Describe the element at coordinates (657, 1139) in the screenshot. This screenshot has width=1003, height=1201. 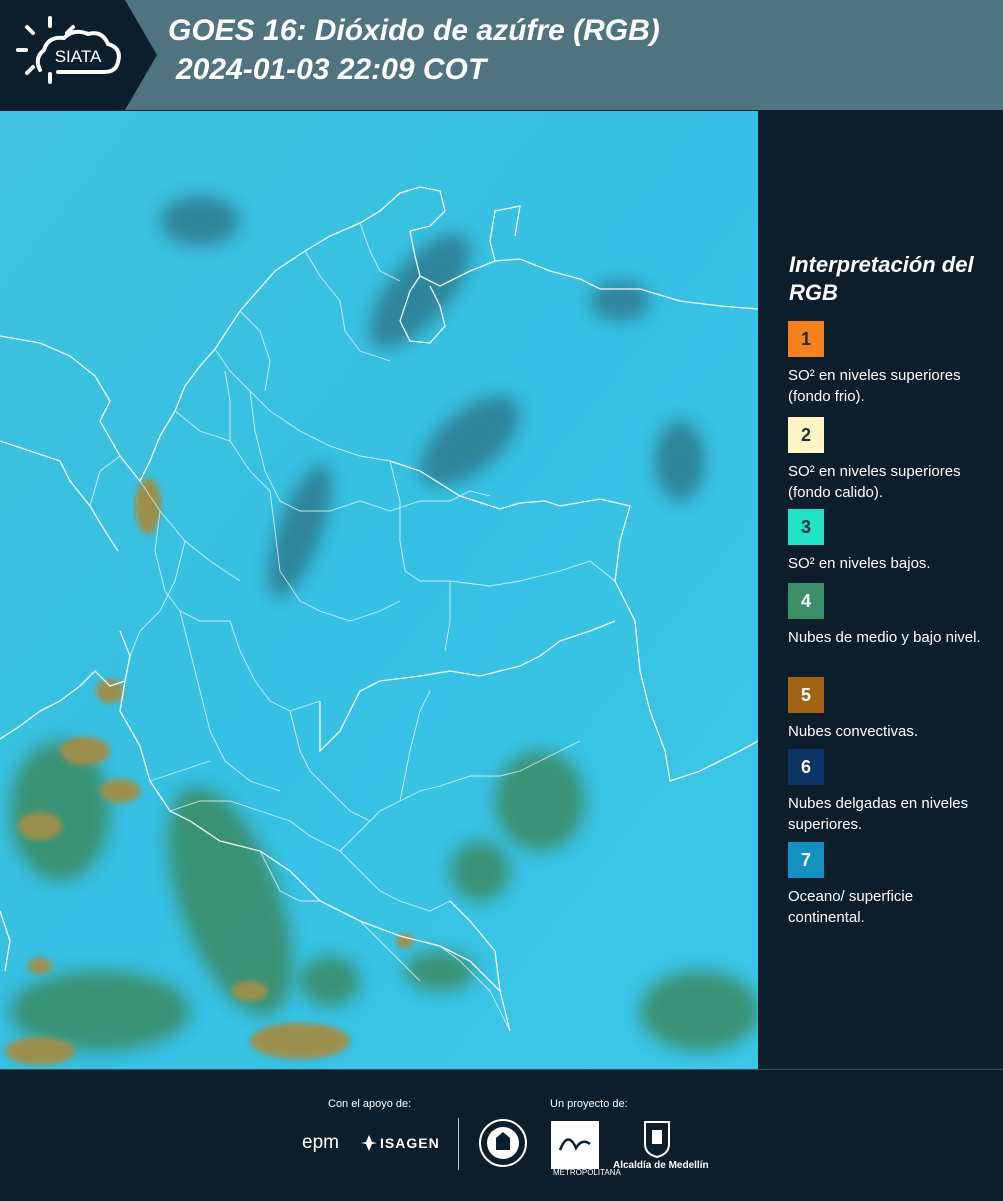
I see `alcaldia-crest-icon` at that location.